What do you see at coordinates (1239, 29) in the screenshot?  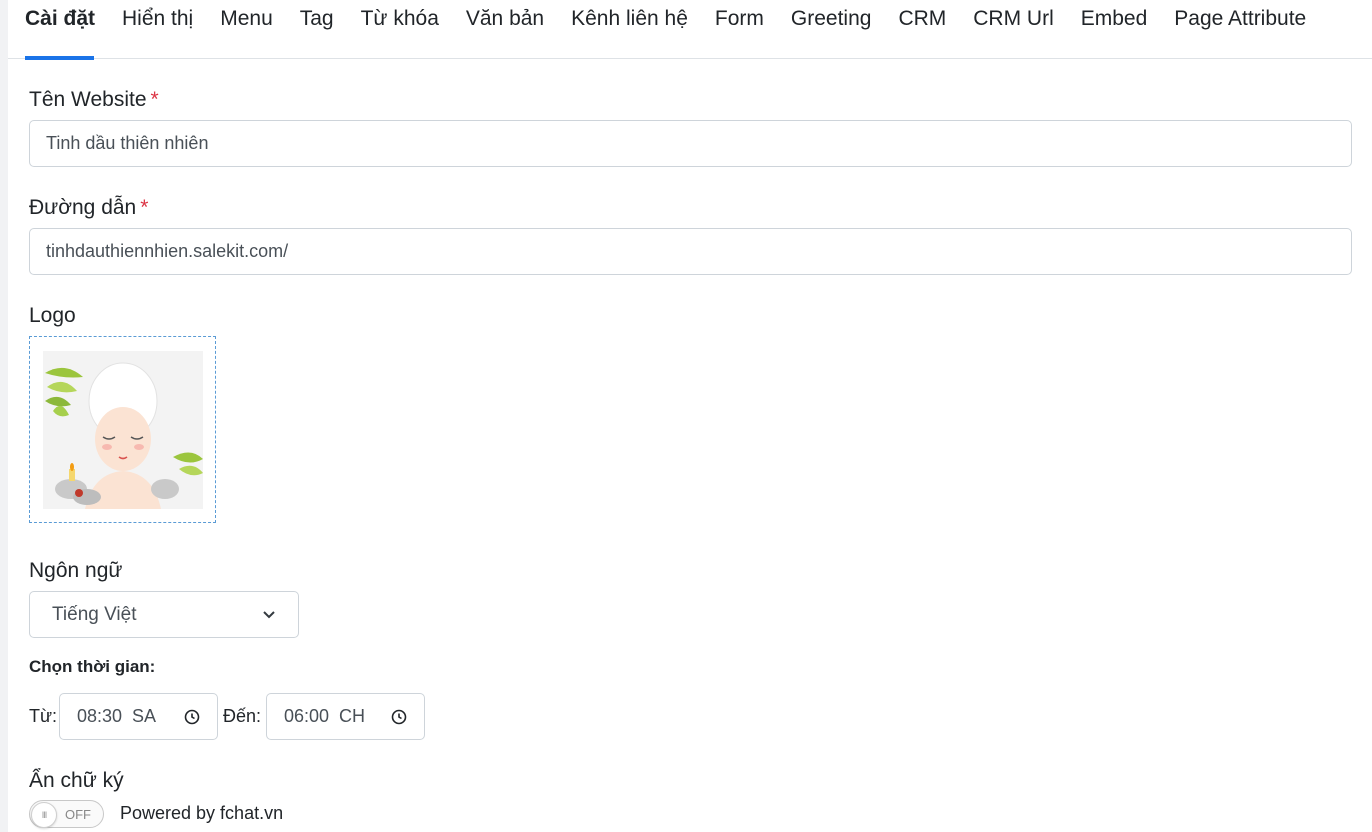 I see `tab-page-attribute: Page Attribute` at bounding box center [1239, 29].